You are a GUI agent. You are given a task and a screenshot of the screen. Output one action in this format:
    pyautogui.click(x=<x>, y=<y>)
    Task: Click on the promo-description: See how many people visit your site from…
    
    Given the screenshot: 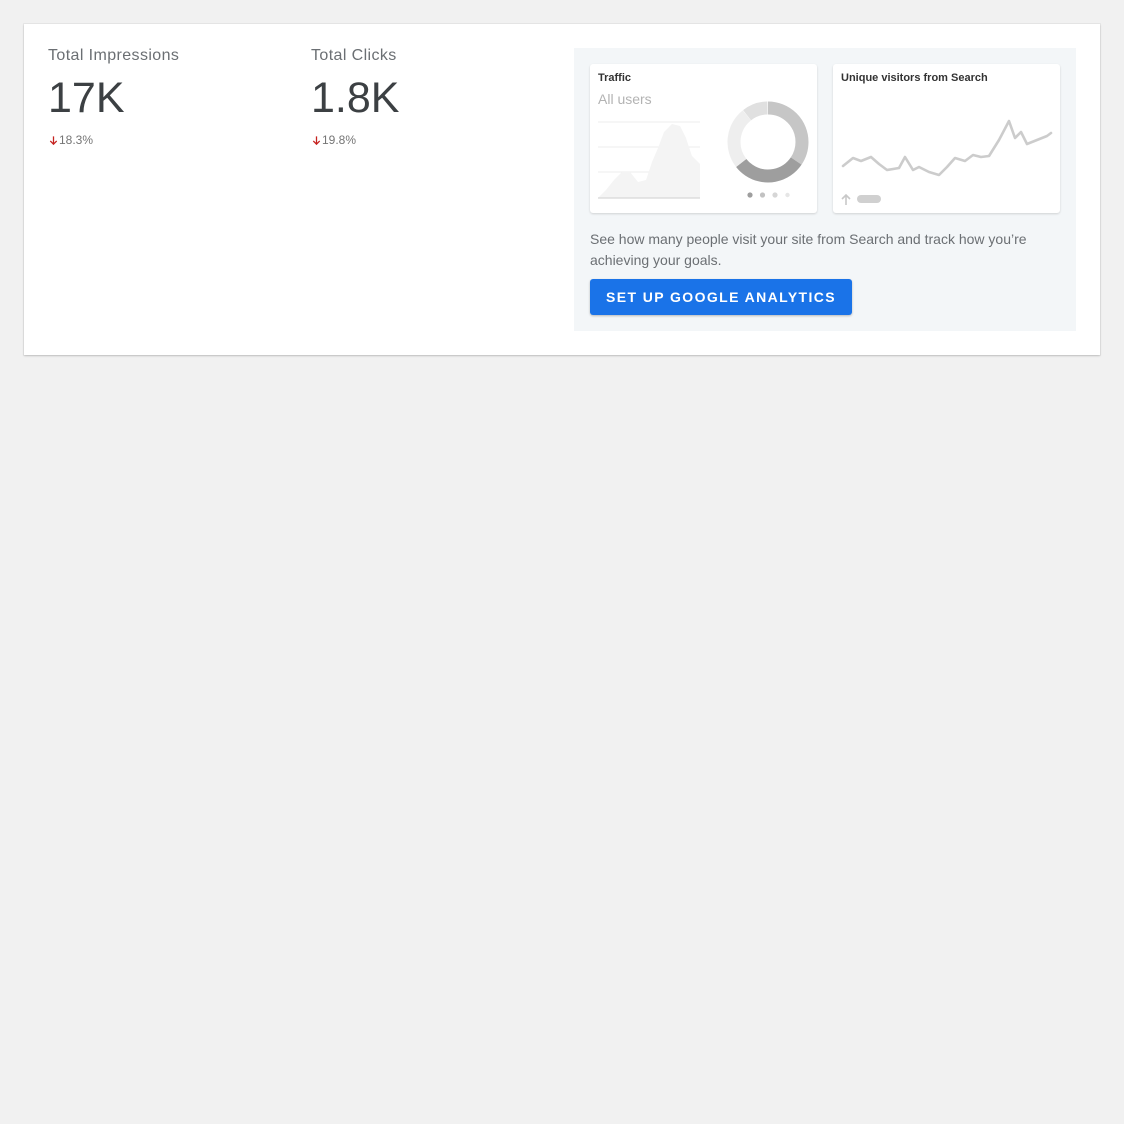 What is the action you would take?
    pyautogui.click(x=808, y=249)
    